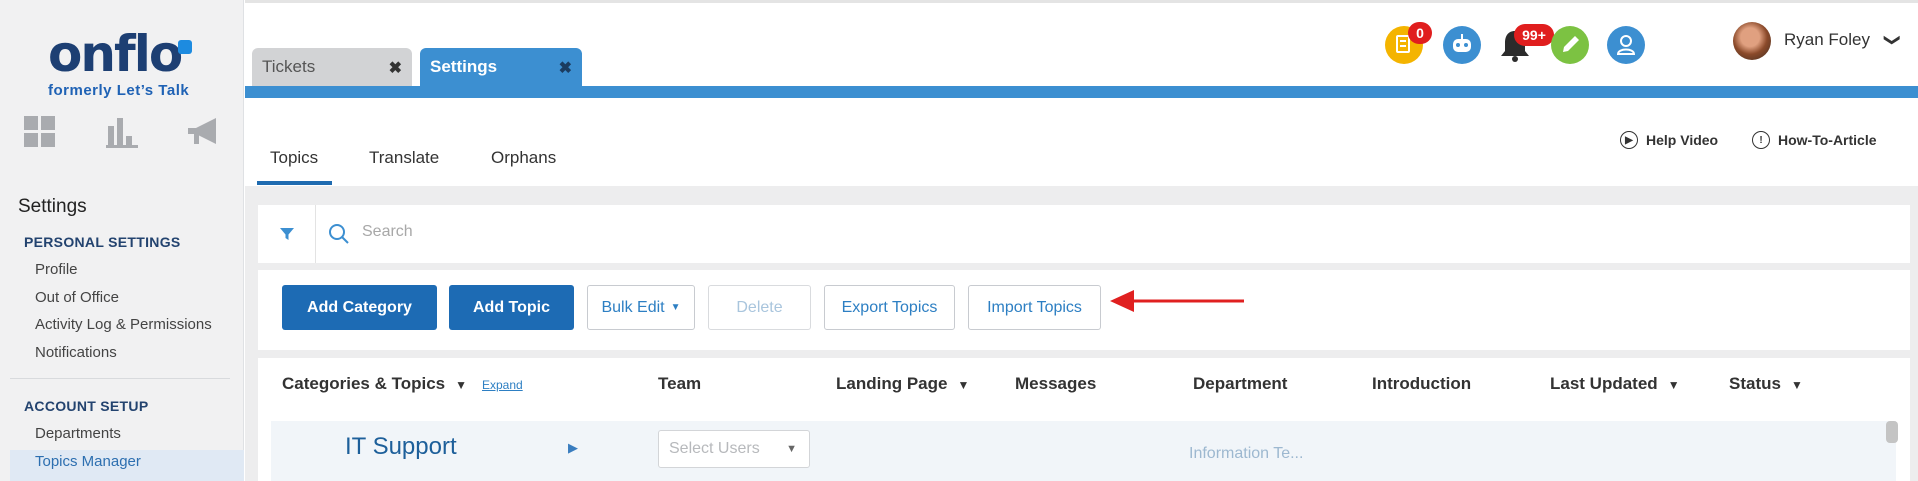  What do you see at coordinates (633, 307) in the screenshot?
I see `bulk-edit-label: Bulk Edit` at bounding box center [633, 307].